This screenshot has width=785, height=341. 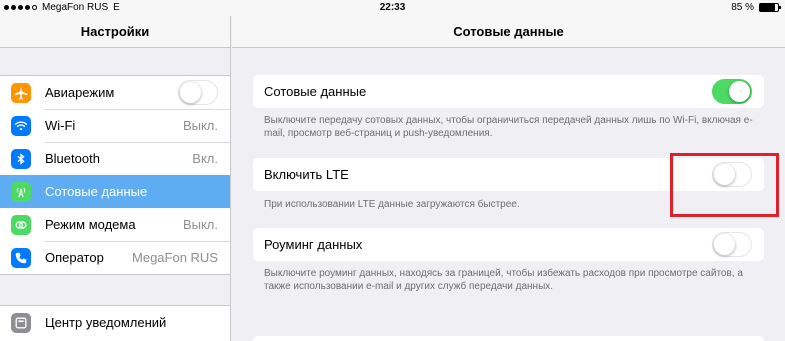 I want to click on status-bar: MegaFon RUS E 22:33 85 %, so click(x=392, y=8).